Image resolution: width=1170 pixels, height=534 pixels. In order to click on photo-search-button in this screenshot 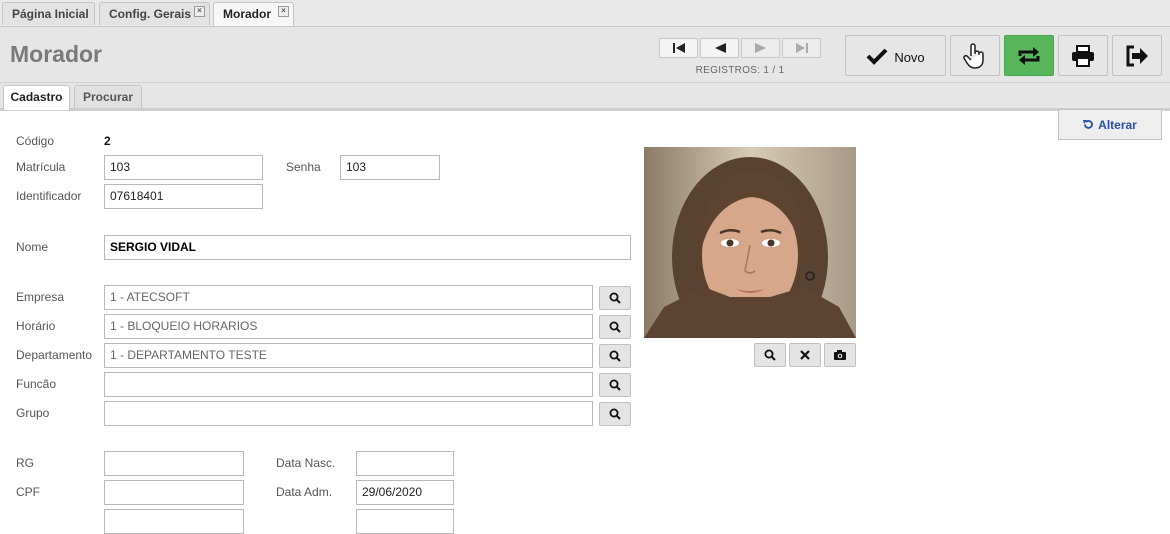, I will do `click(770, 355)`.